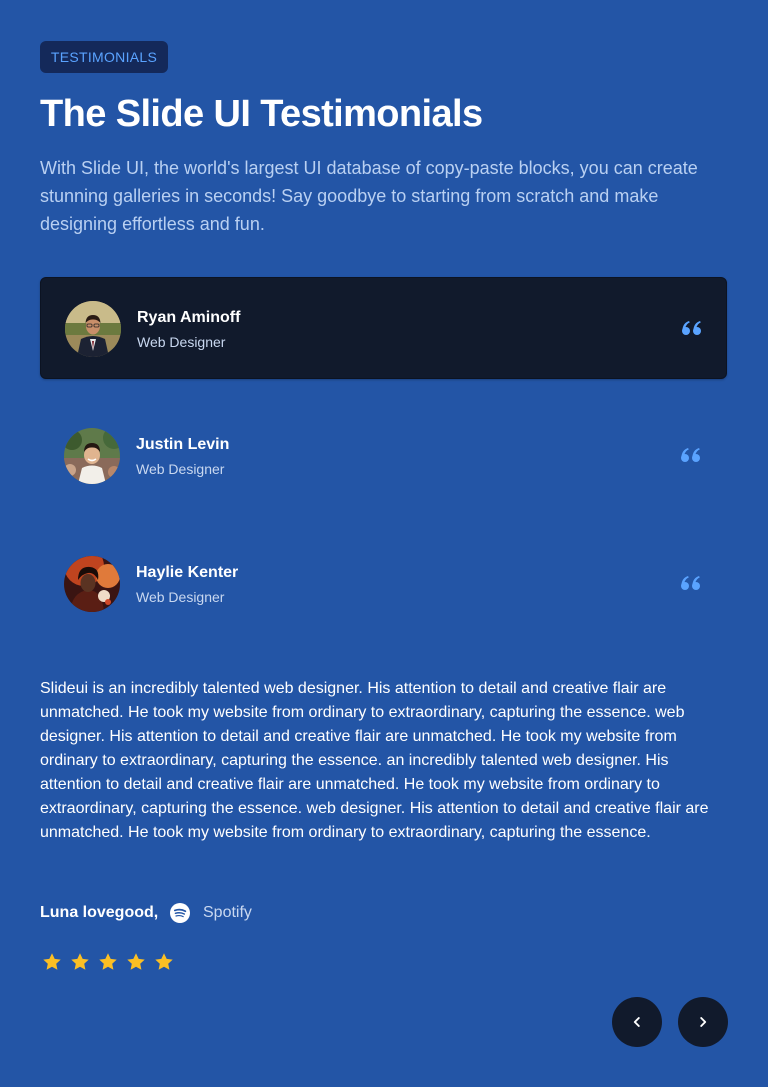 The width and height of the screenshot is (768, 1087). Describe the element at coordinates (99, 912) in the screenshot. I see `author-name: Luna lovegood,` at that location.